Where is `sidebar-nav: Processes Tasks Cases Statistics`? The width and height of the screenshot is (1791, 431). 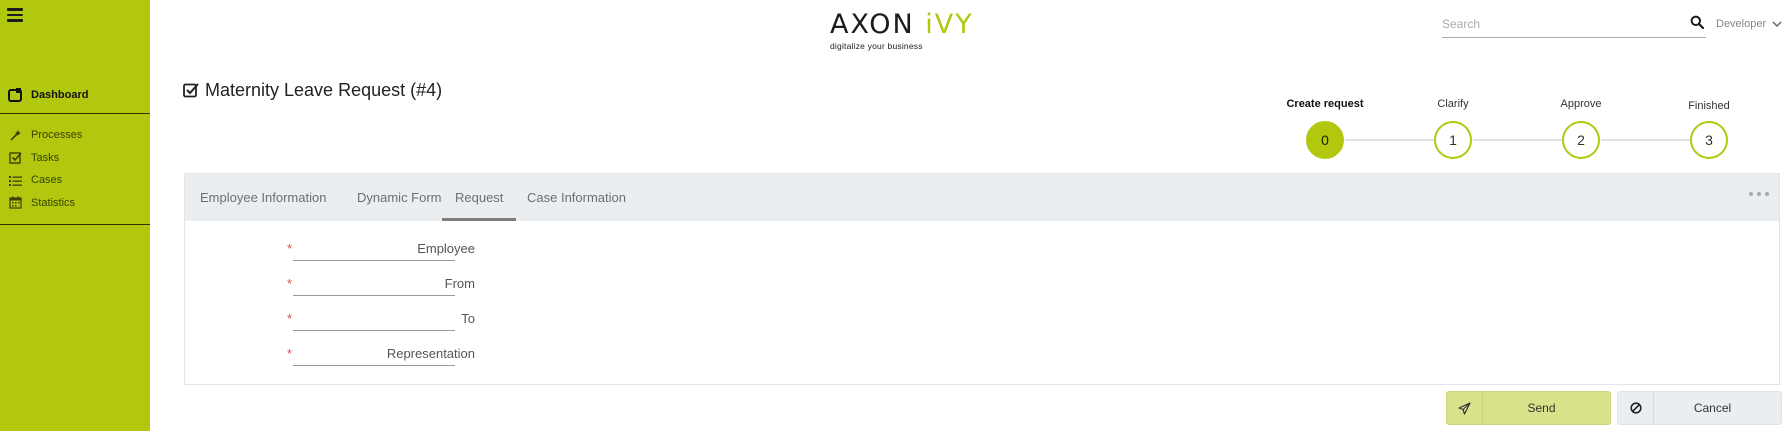
sidebar-nav: Processes Tasks Cases Statistics is located at coordinates (75, 174).